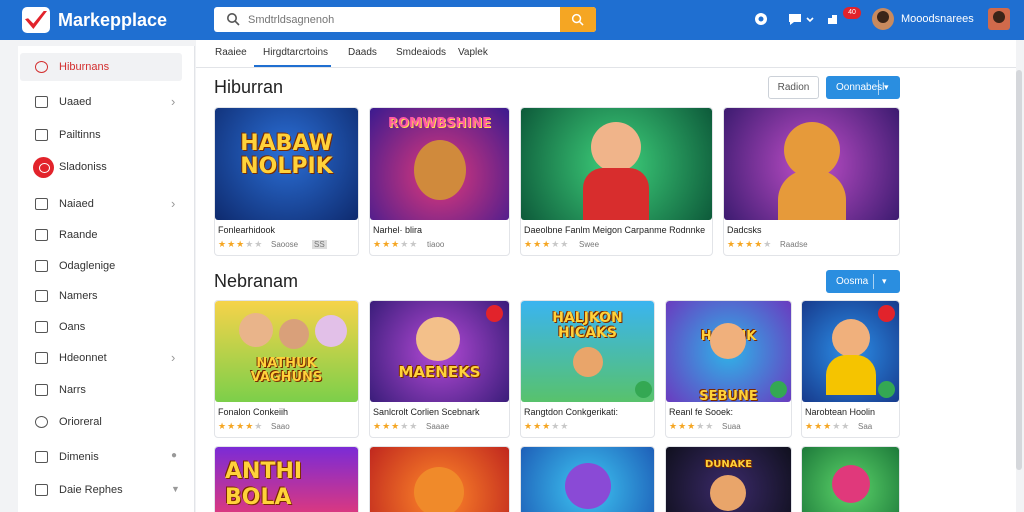 This screenshot has width=1024, height=512. What do you see at coordinates (473, 52) in the screenshot?
I see `tab-vaplek: Vaplek` at bounding box center [473, 52].